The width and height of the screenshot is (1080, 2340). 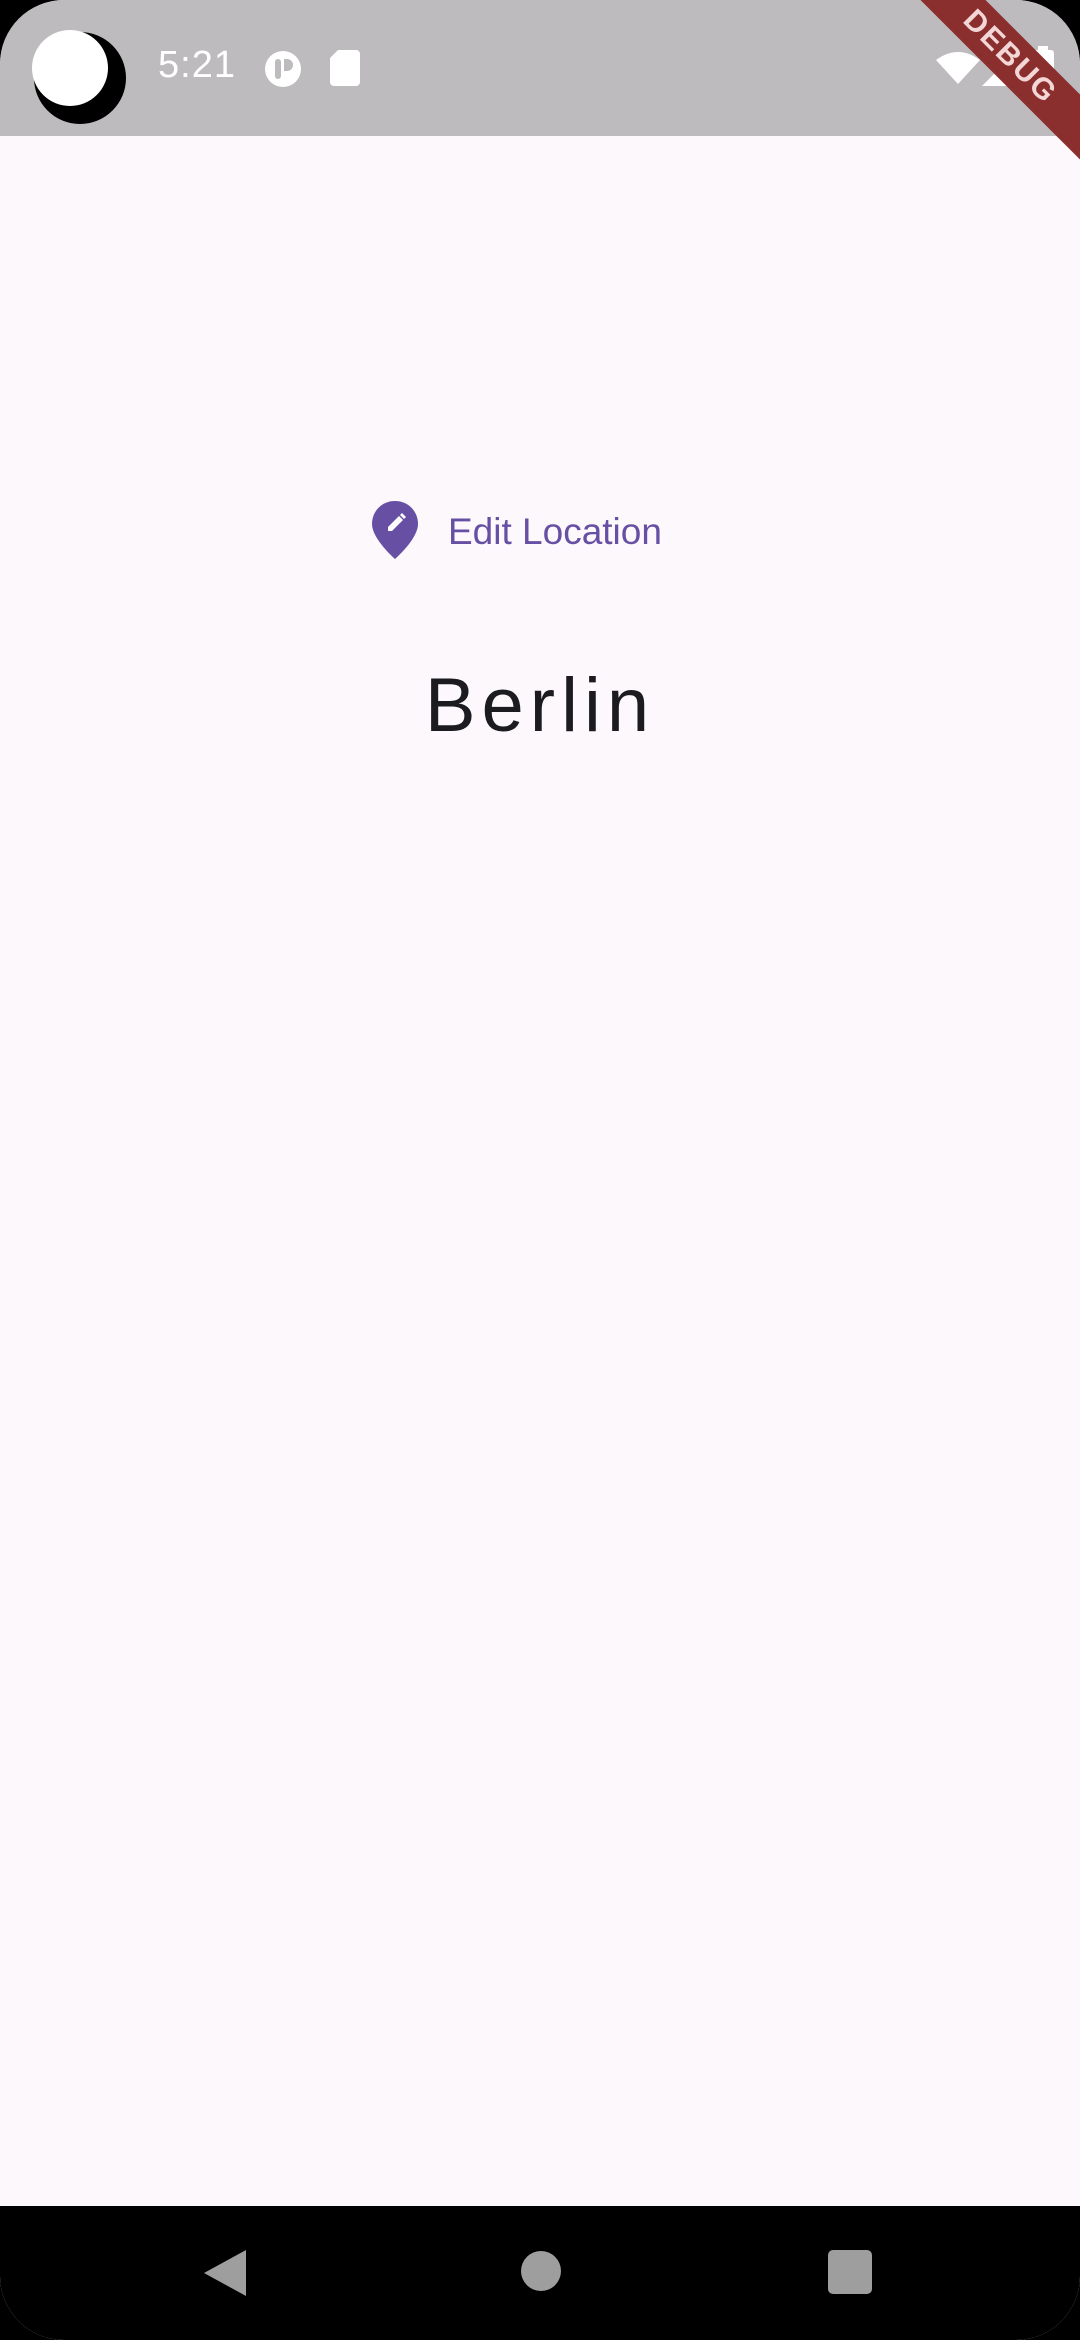 I want to click on camera-cutout, so click(x=79, y=77).